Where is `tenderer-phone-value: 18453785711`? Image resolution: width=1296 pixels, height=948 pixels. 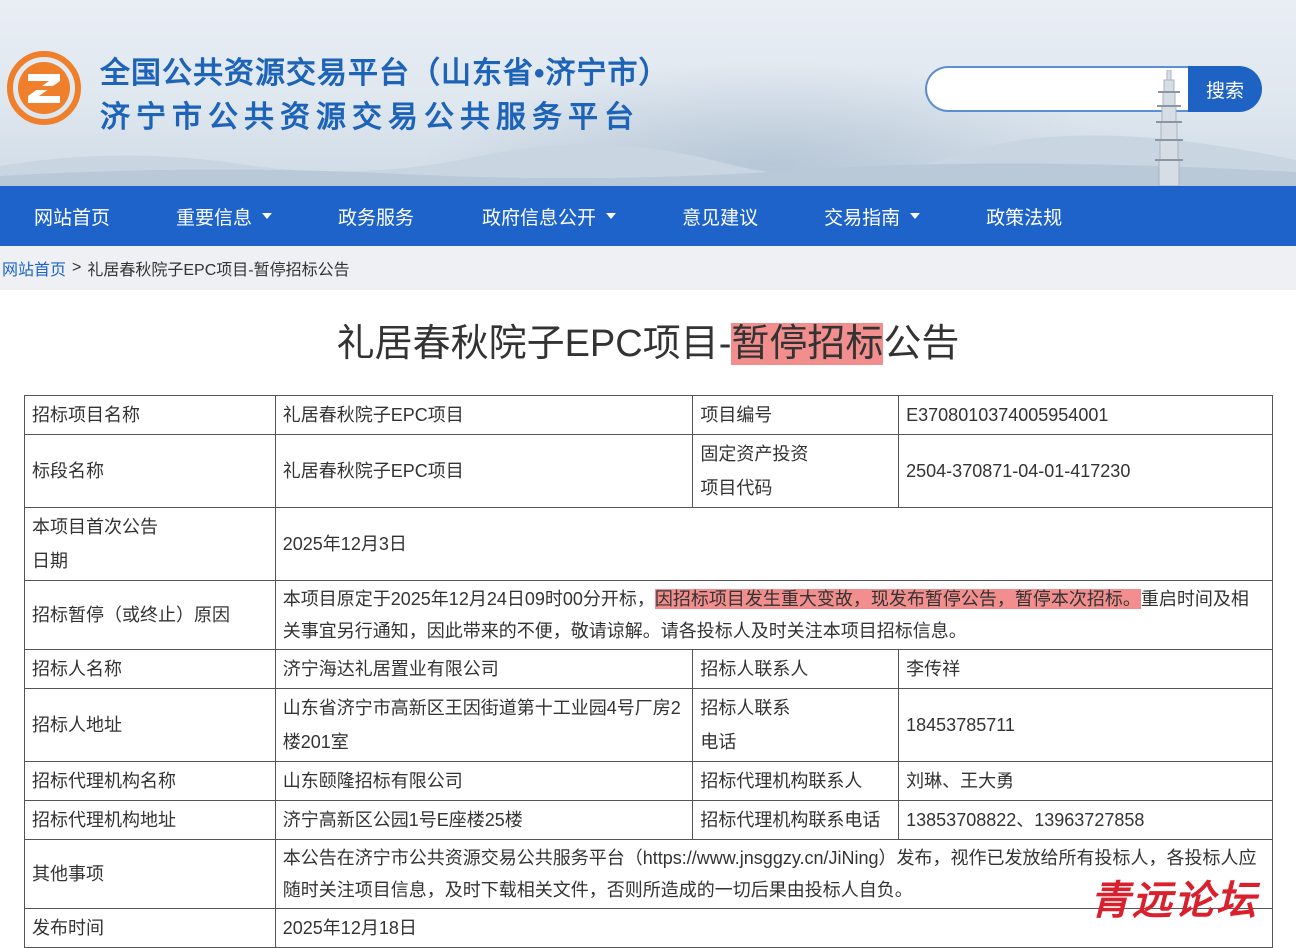 tenderer-phone-value: 18453785711 is located at coordinates (1085, 725).